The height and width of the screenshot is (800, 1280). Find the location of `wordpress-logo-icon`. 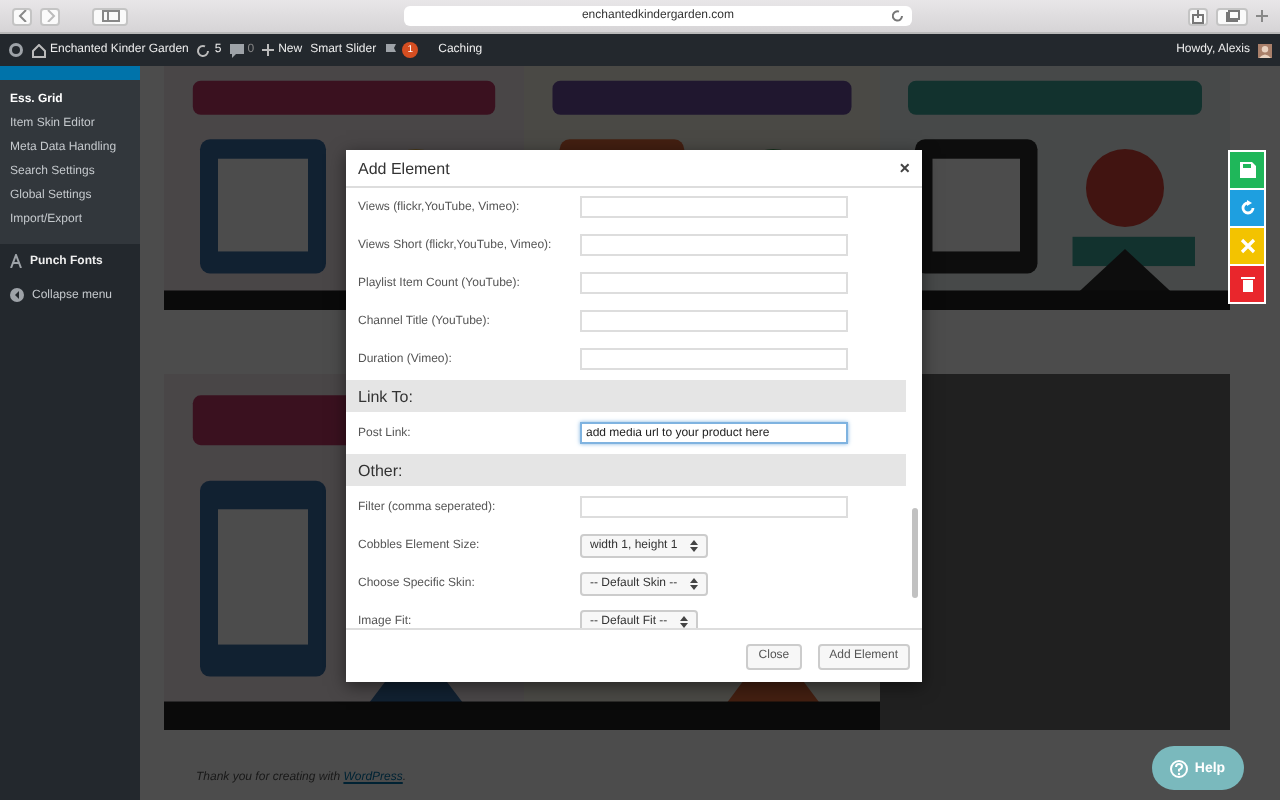

wordpress-logo-icon is located at coordinates (16, 50).